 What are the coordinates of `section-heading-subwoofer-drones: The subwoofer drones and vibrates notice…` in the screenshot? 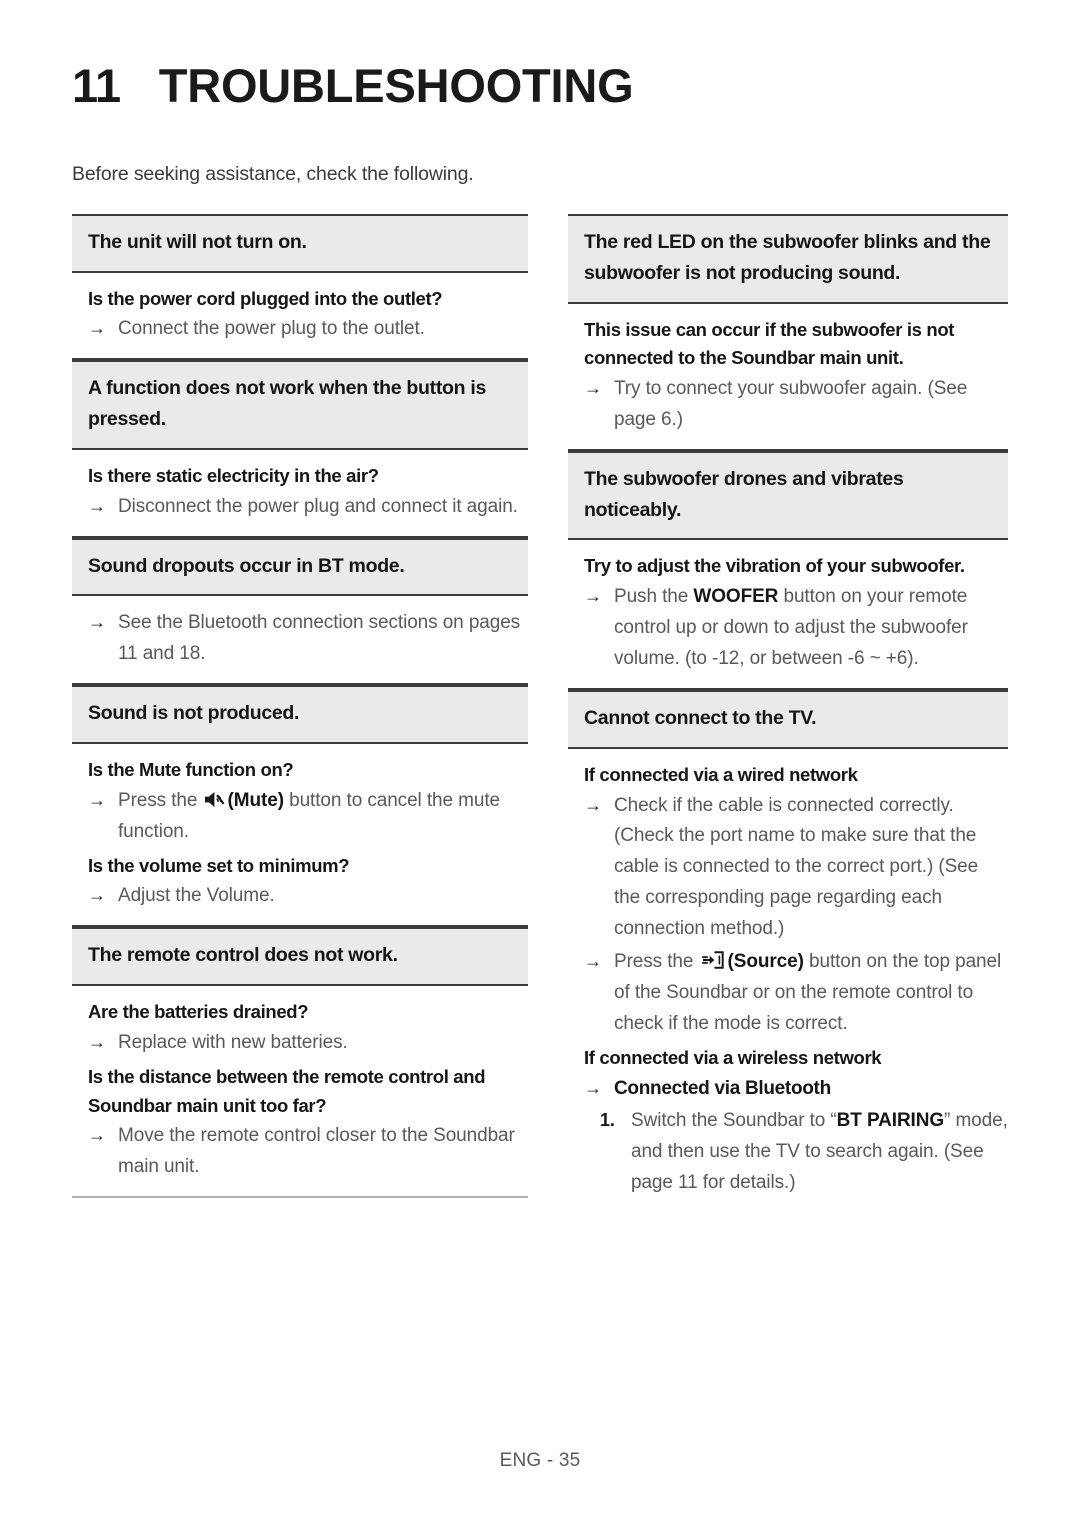 It's located at (788, 495).